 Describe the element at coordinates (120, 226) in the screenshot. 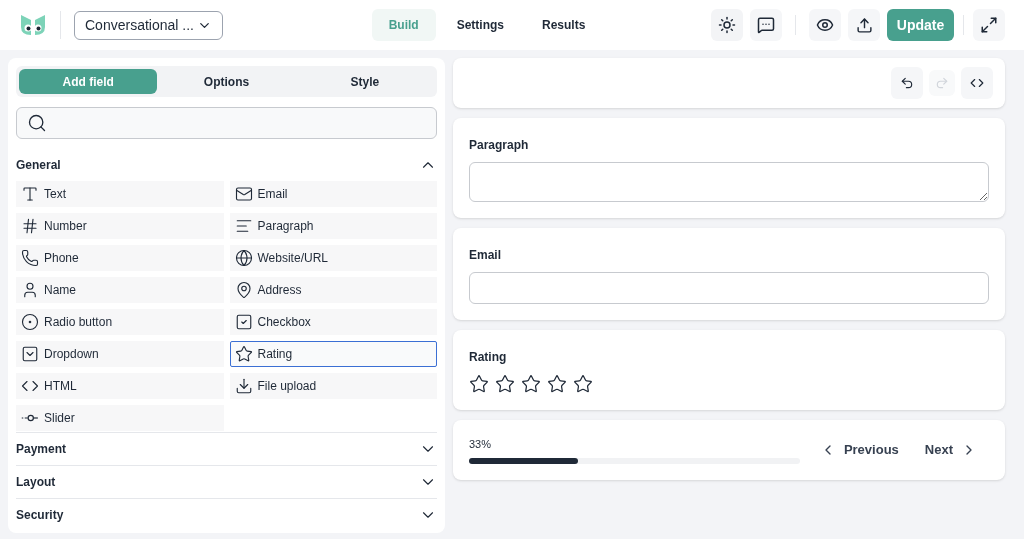

I see `field-type-item: Number` at that location.